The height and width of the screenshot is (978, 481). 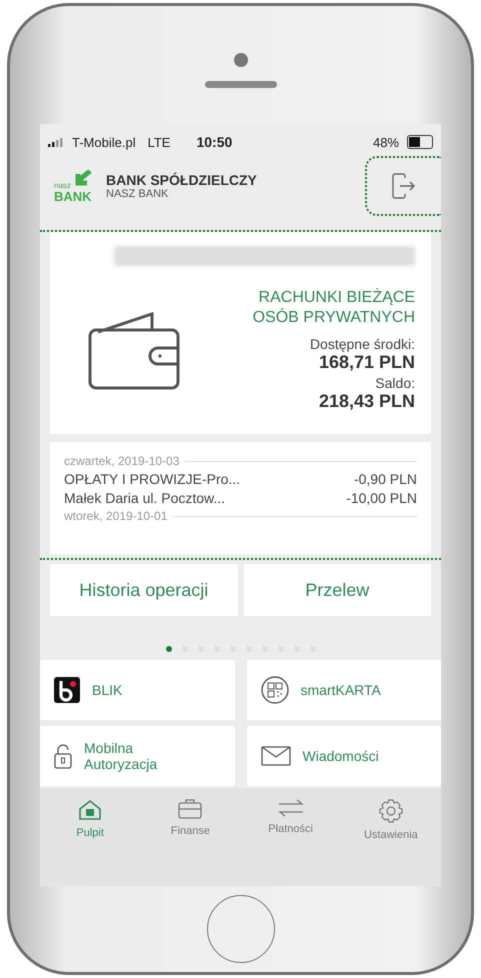 What do you see at coordinates (385, 479) in the screenshot?
I see `transaction-amount: -0,90 PLN` at bounding box center [385, 479].